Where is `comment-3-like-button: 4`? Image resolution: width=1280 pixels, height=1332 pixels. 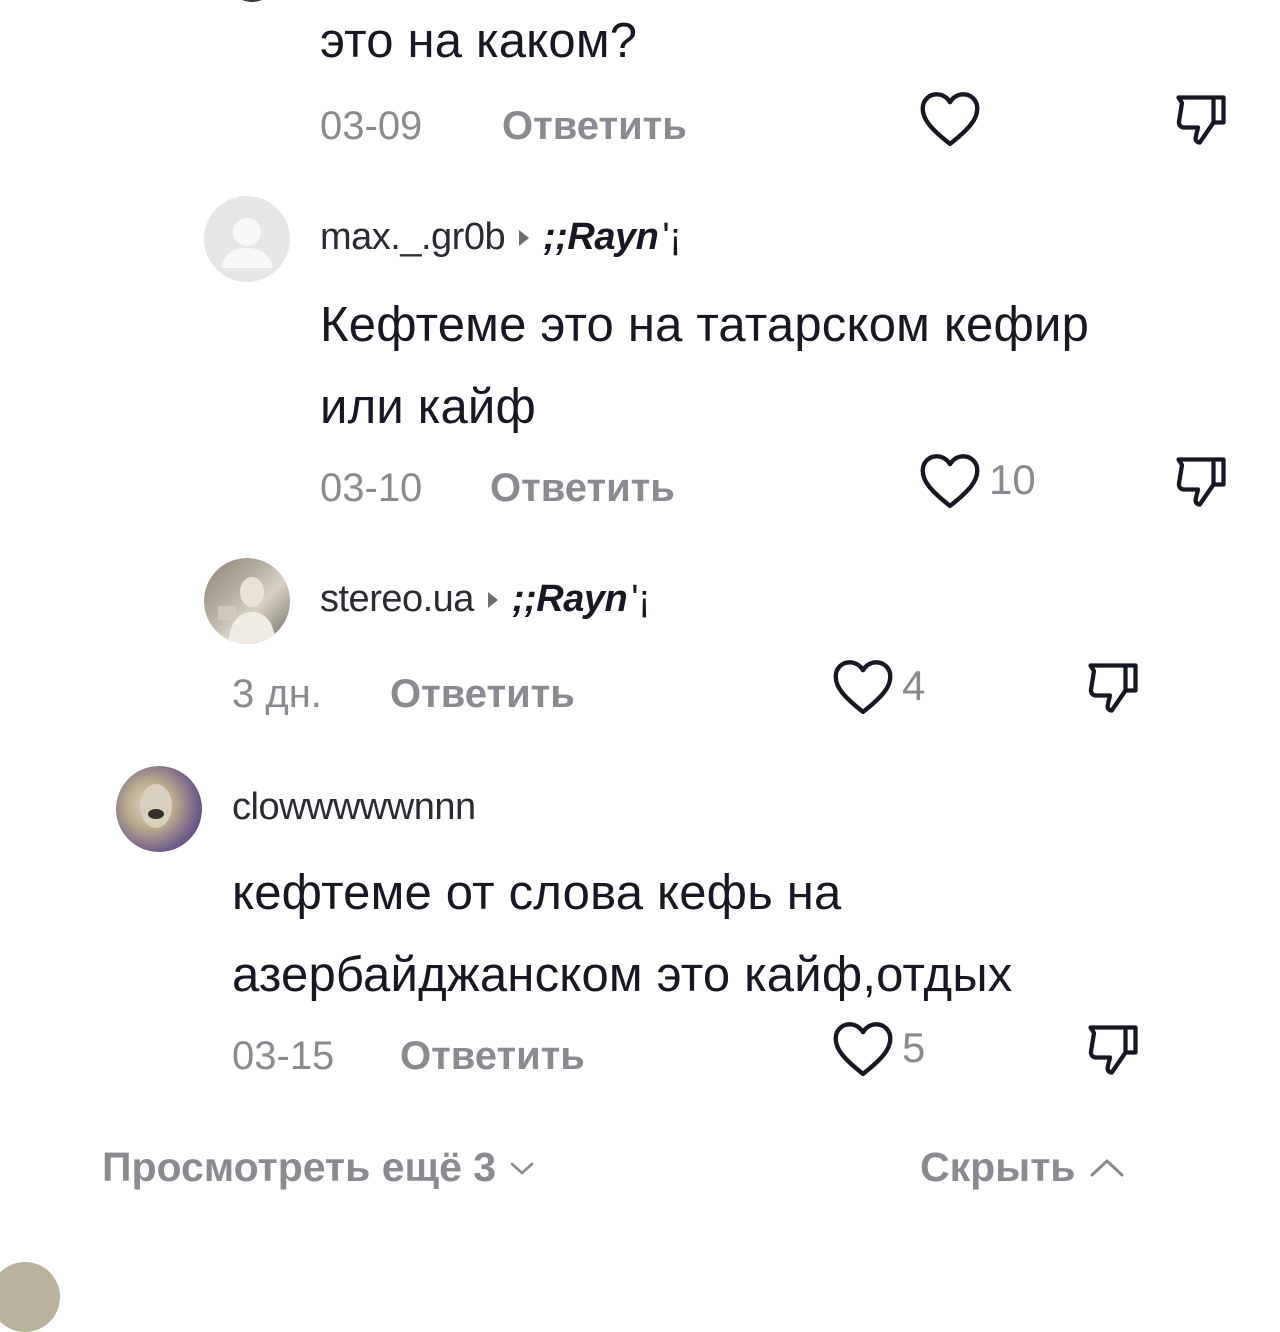 comment-3-like-button: 4 is located at coordinates (877, 686).